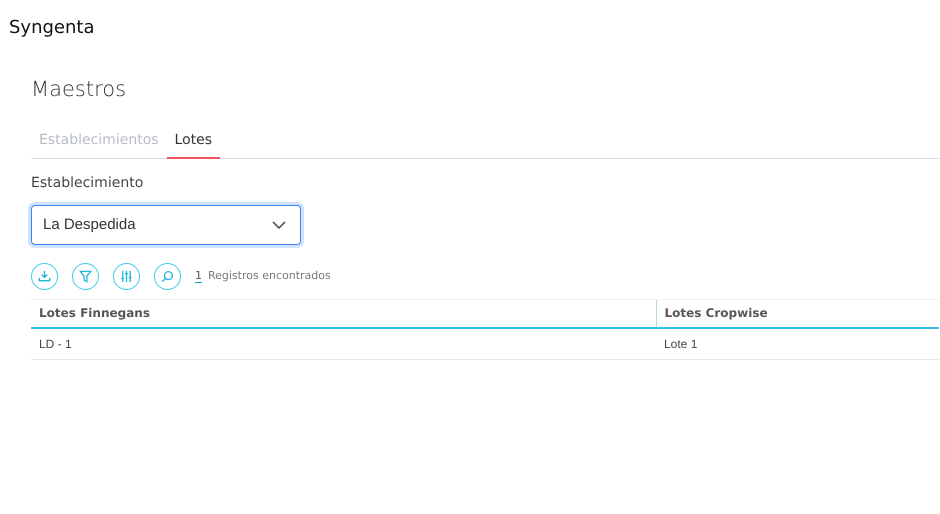 The height and width of the screenshot is (514, 940). What do you see at coordinates (193, 144) in the screenshot?
I see `tab: Lotes` at bounding box center [193, 144].